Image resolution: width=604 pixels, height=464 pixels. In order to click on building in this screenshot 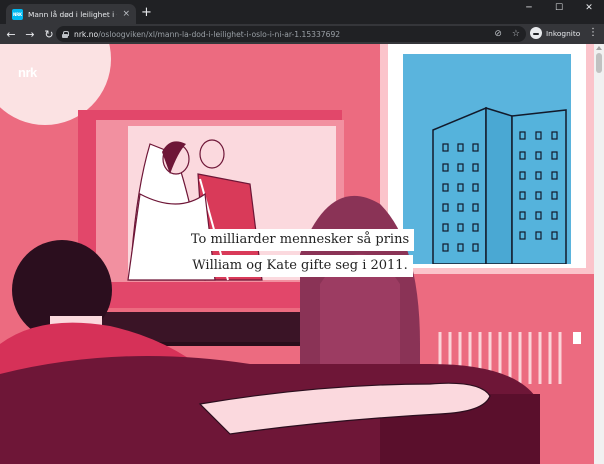, I will do `click(499, 185)`.